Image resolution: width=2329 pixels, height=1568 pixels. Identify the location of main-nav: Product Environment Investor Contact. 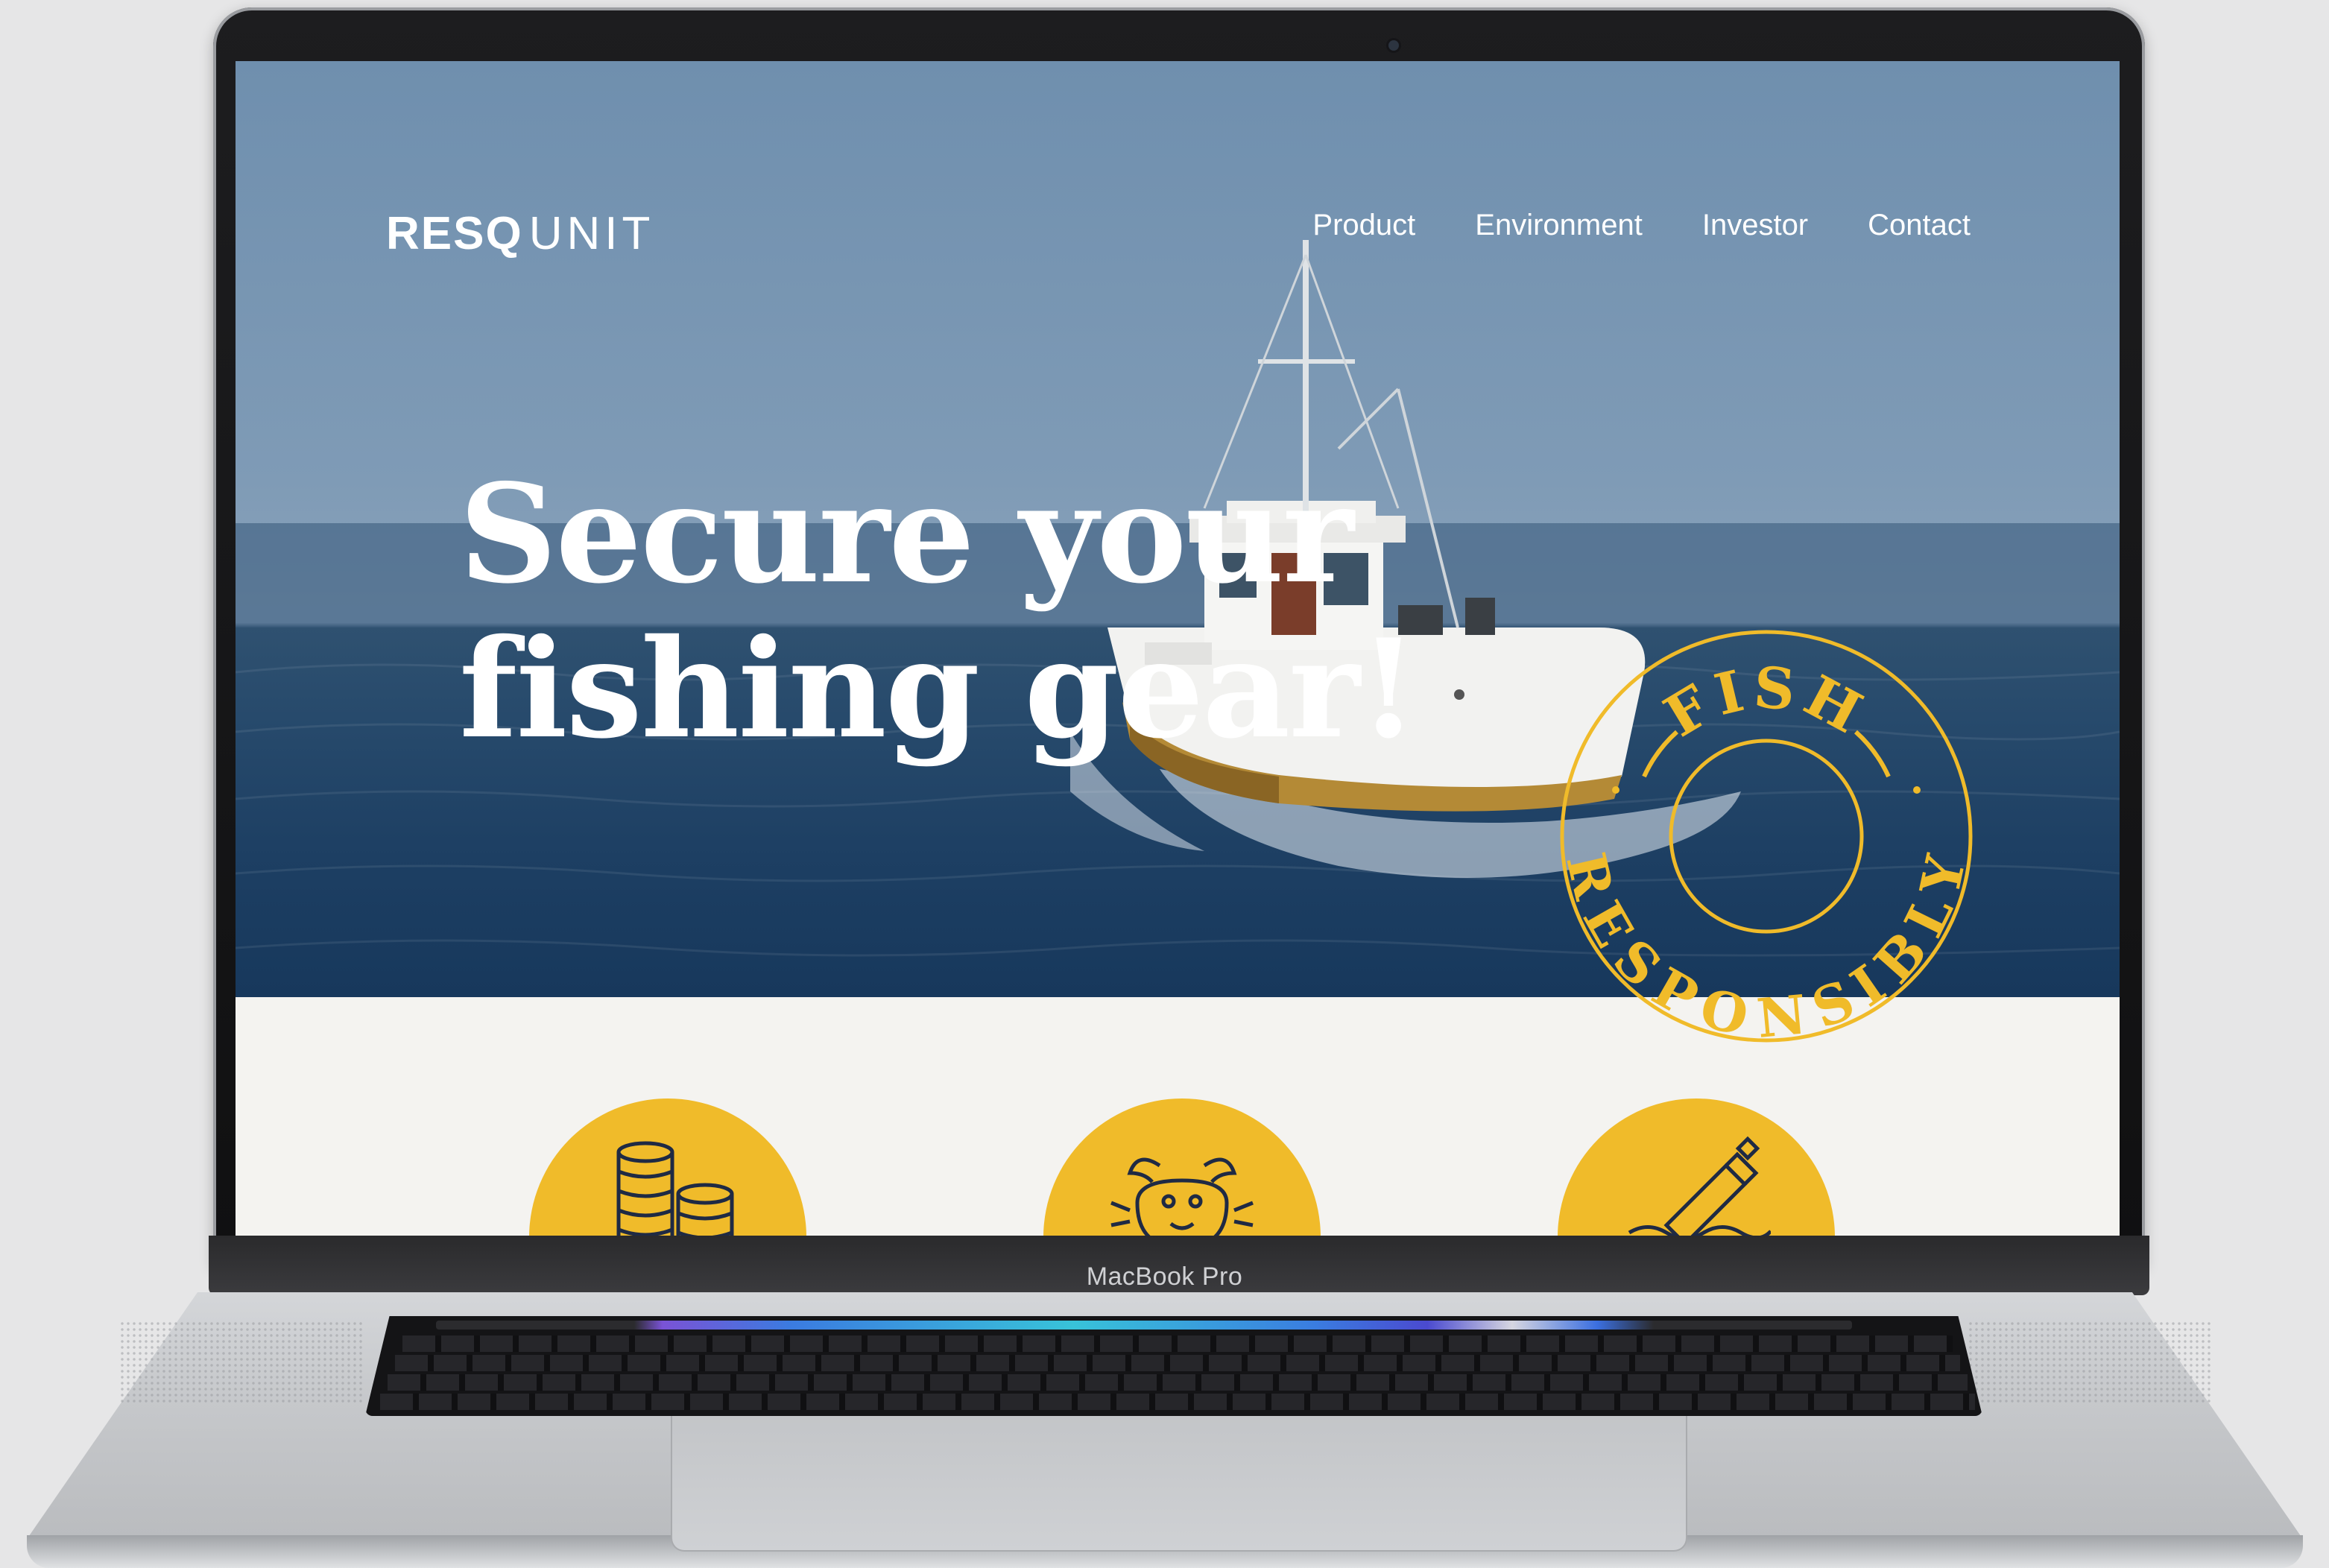
(1642, 226).